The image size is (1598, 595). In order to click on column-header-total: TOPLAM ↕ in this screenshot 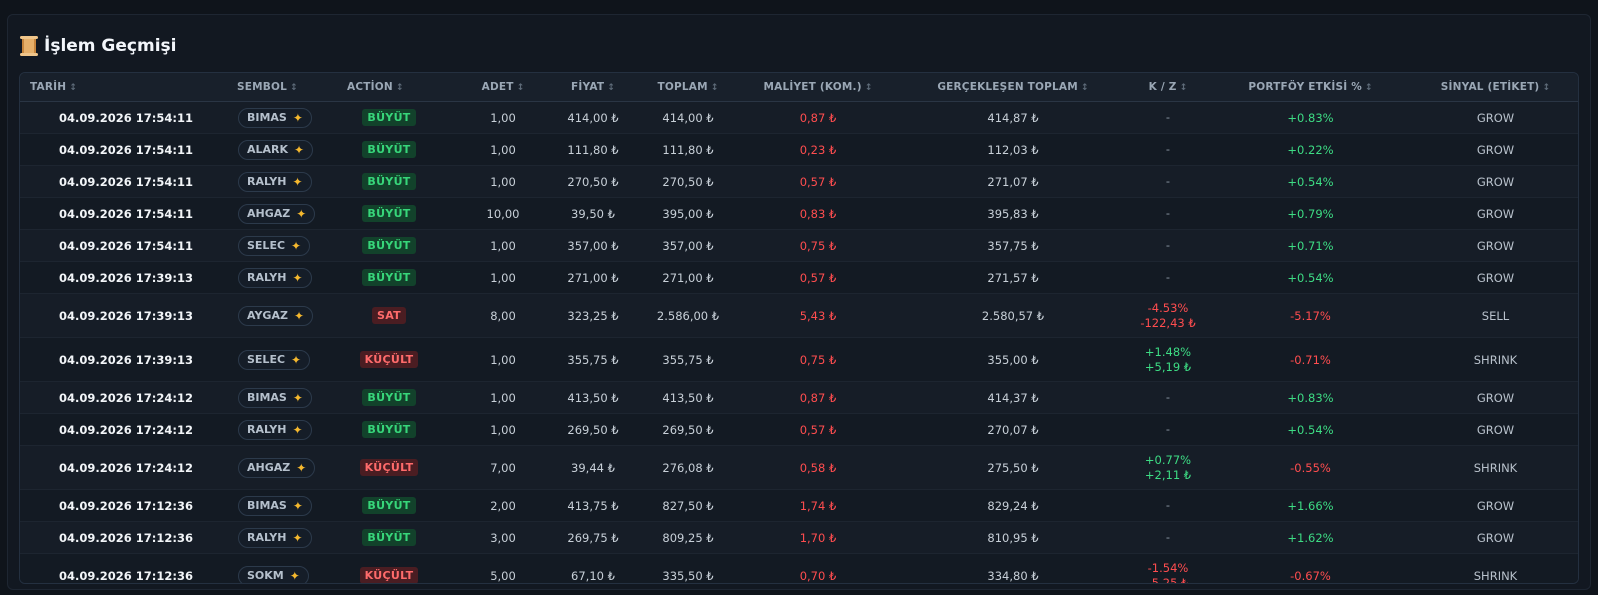, I will do `click(688, 87)`.